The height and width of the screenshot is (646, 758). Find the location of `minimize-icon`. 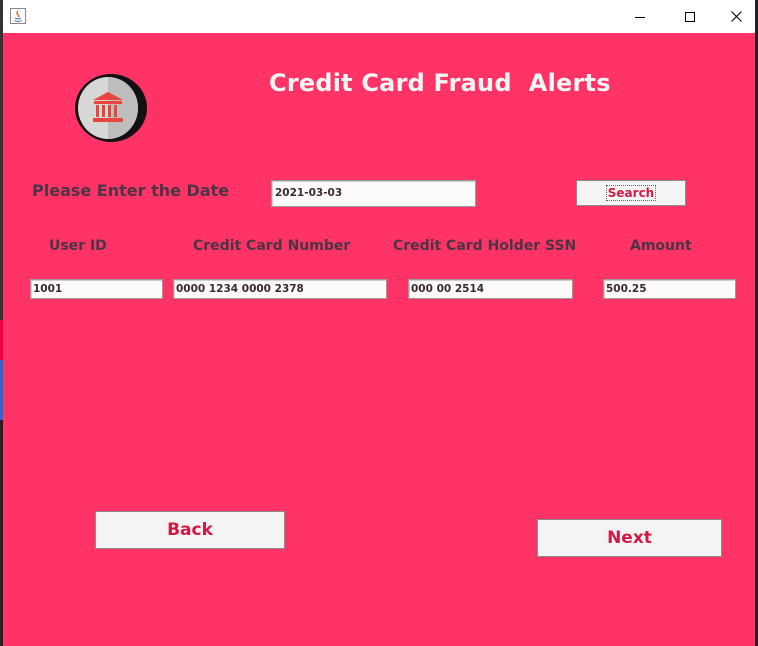

minimize-icon is located at coordinates (640, 17).